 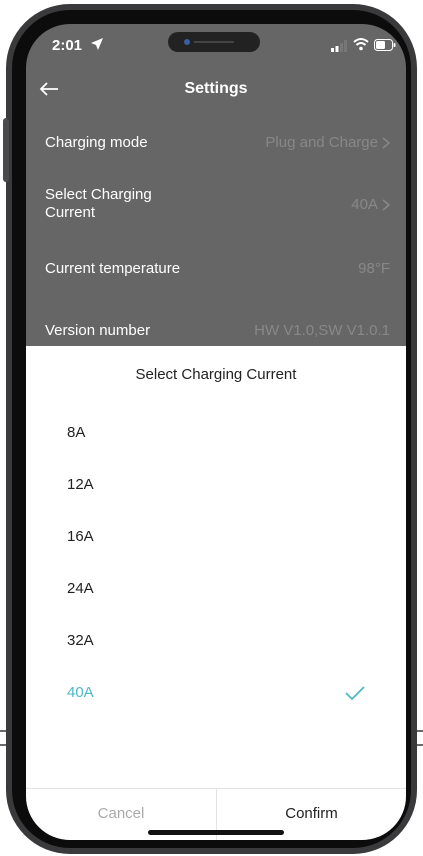 I want to click on header: Settings, so click(x=216, y=91).